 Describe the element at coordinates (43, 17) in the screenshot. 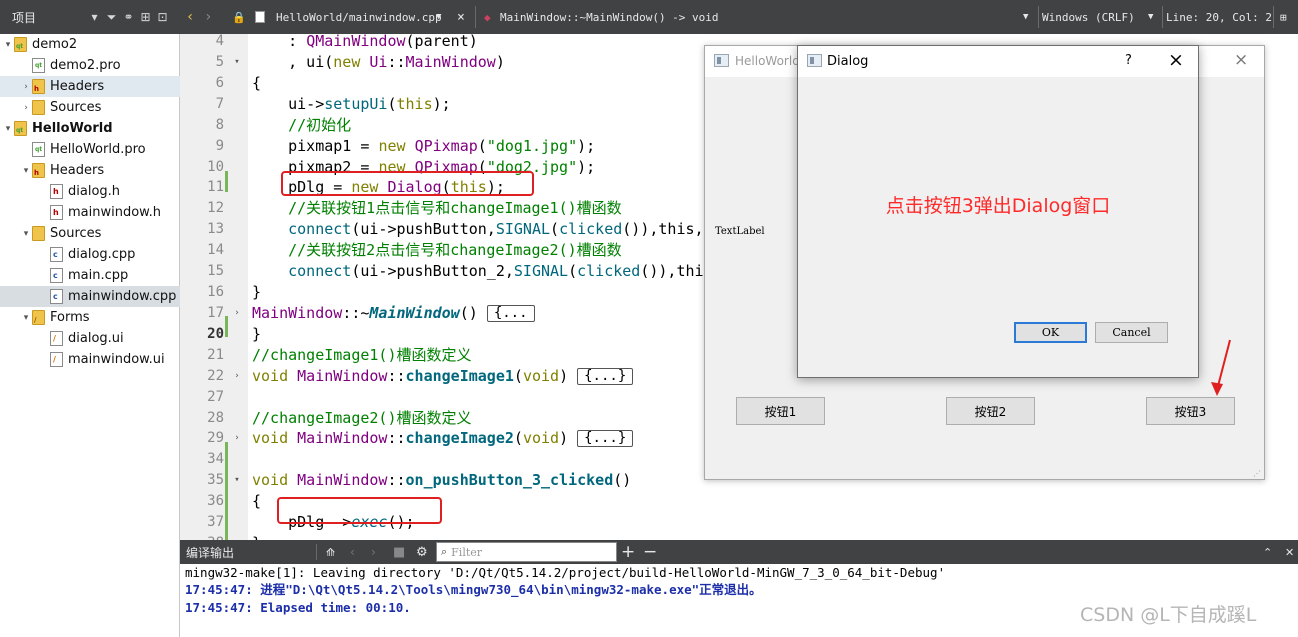

I see `project-view-selector: 项目` at that location.